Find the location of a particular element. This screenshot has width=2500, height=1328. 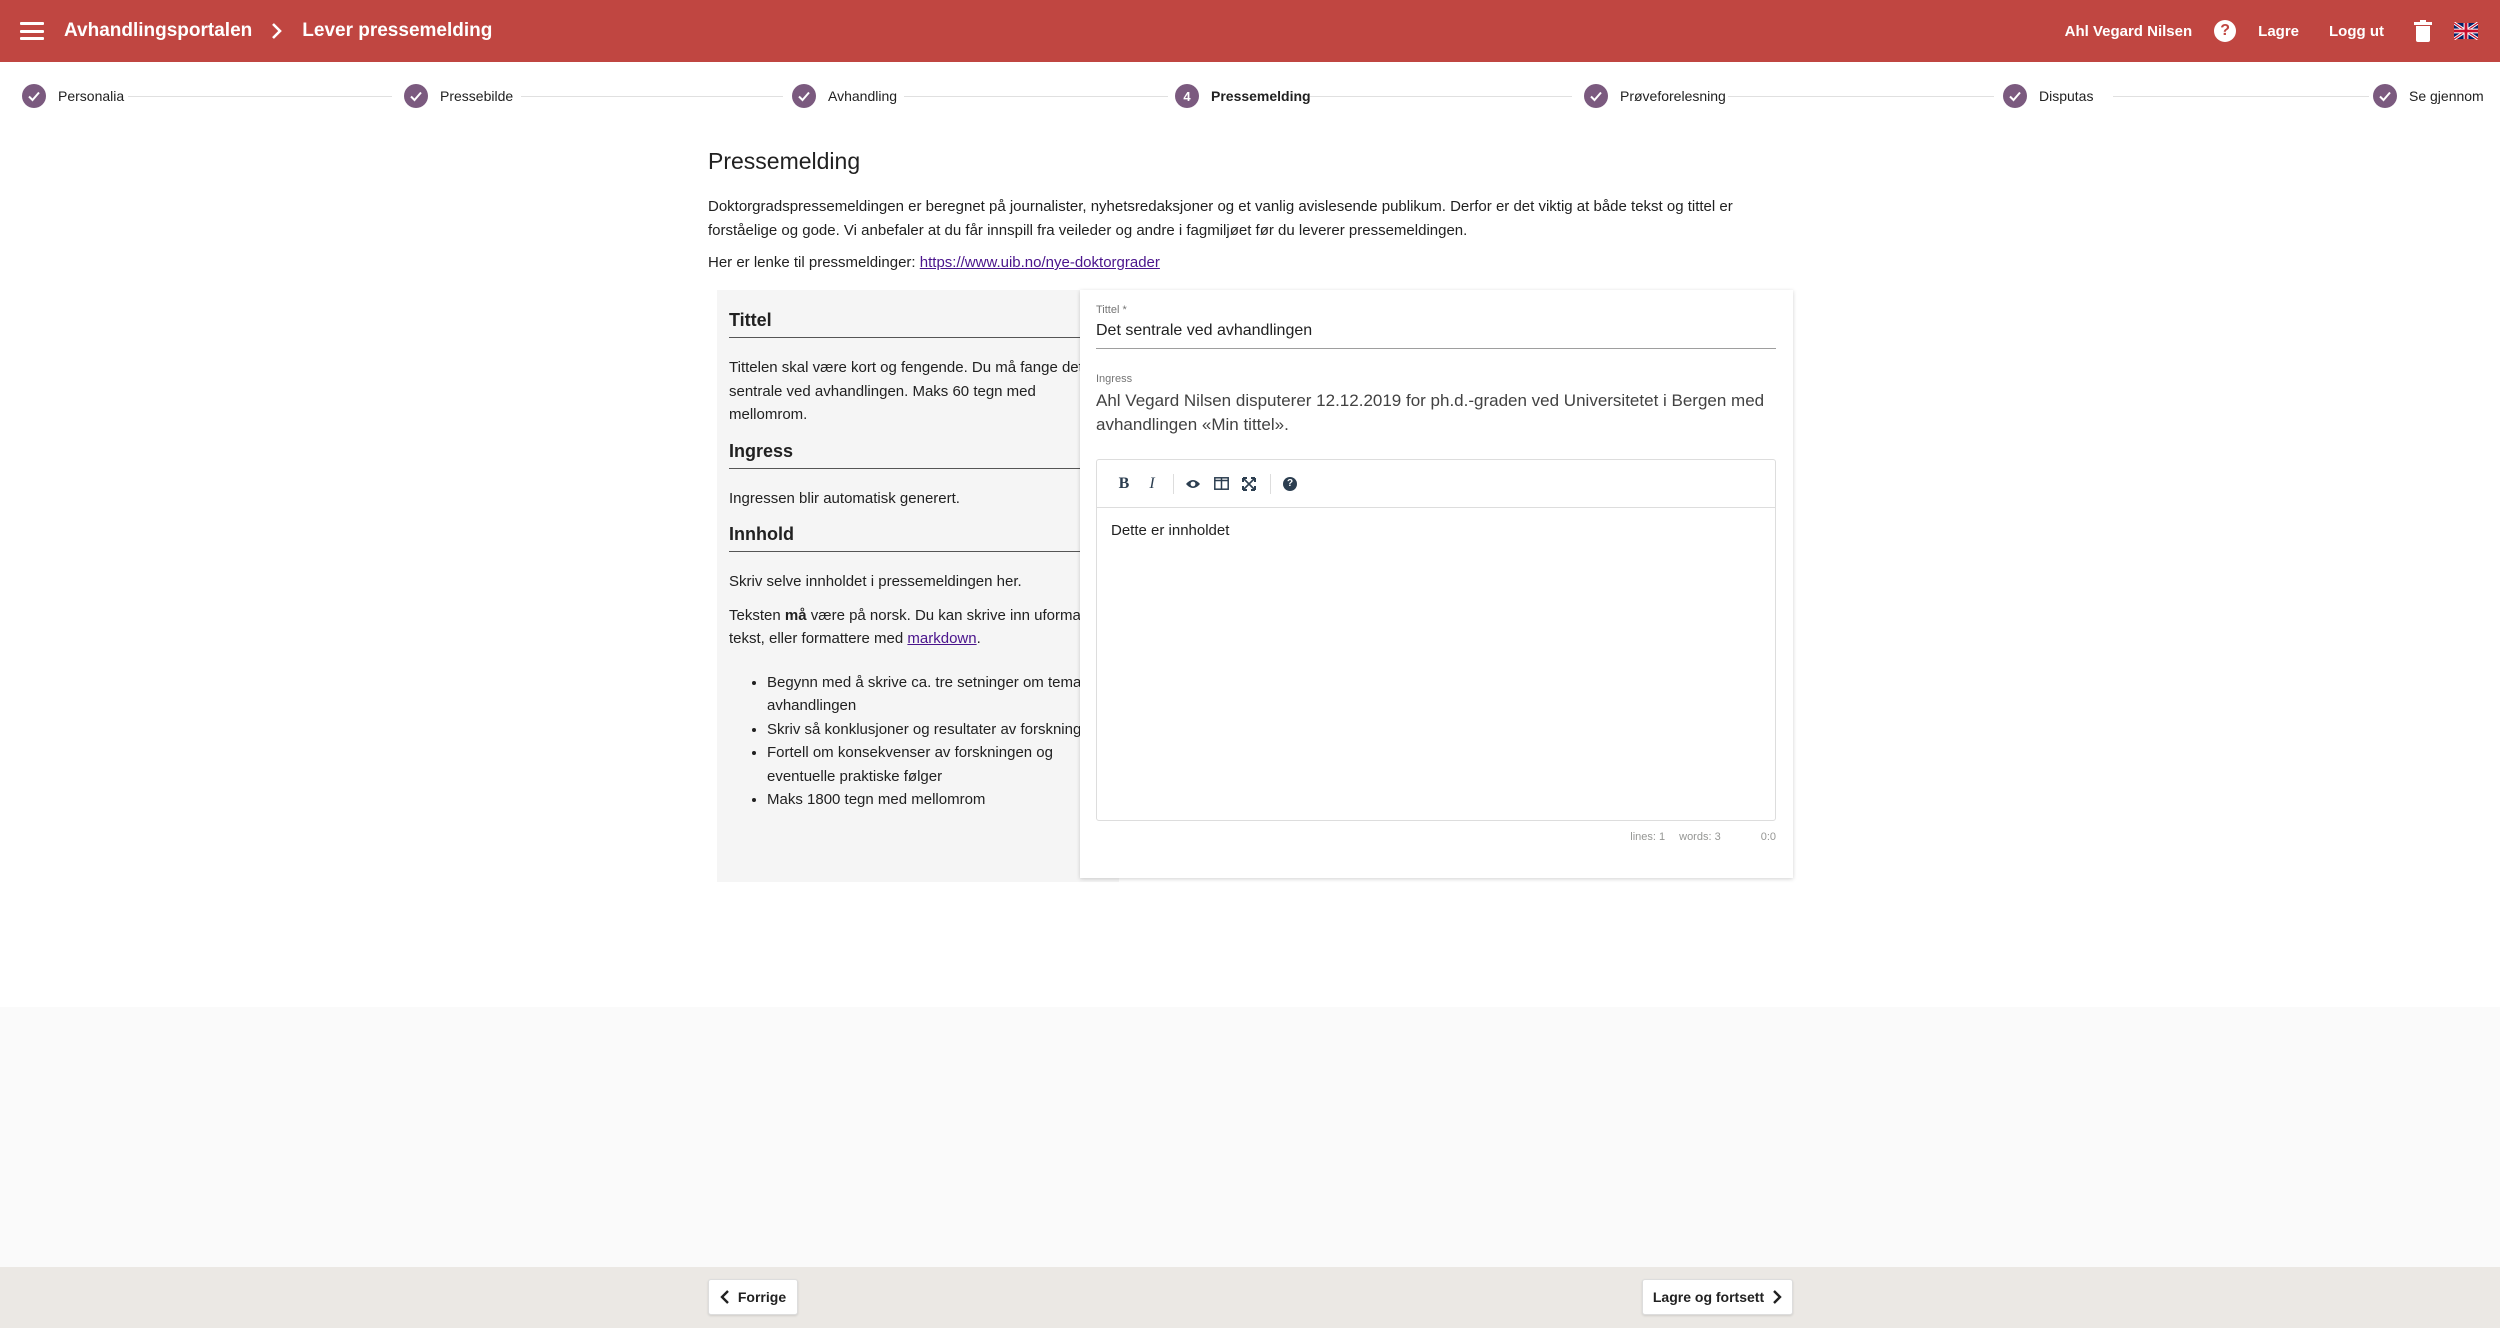

step-pressemelding: 4 Pressemelding is located at coordinates (1243, 96).